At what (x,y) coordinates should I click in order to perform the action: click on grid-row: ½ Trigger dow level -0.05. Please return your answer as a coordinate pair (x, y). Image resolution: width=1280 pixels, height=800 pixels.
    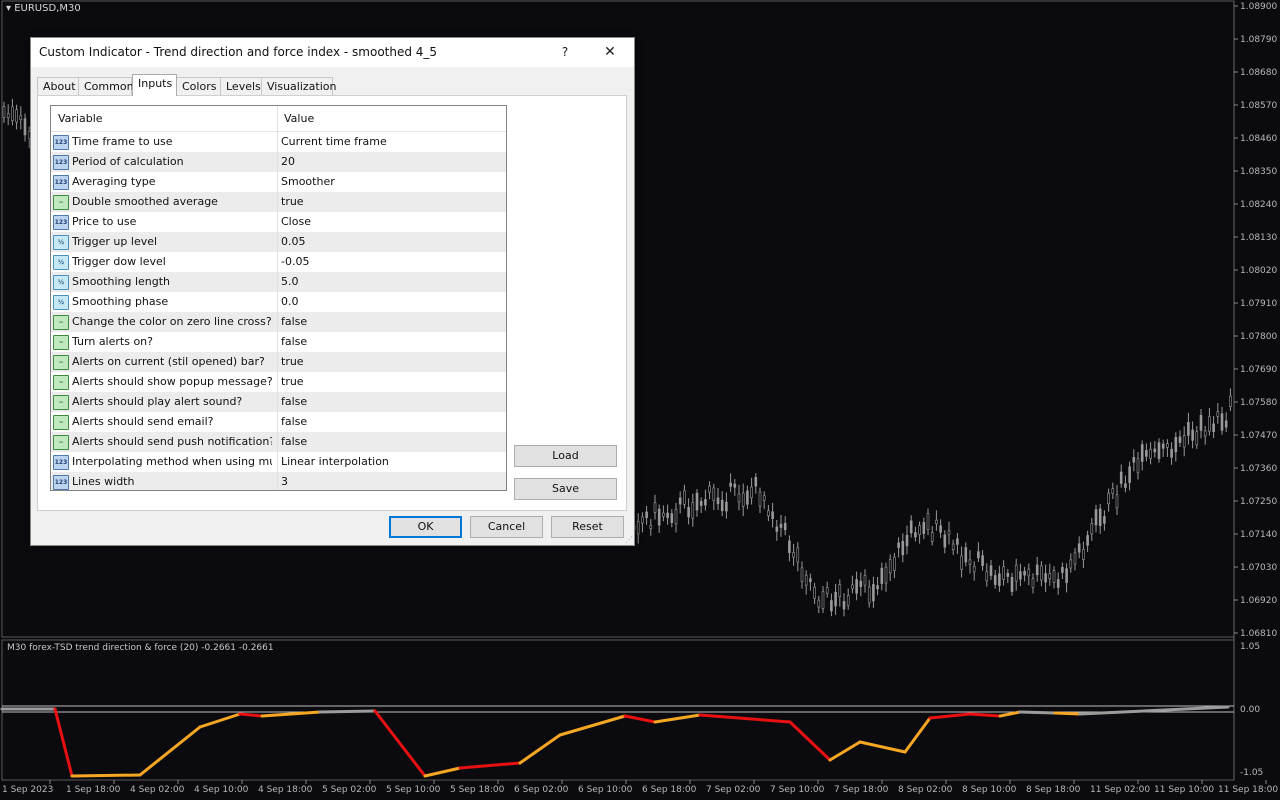
    Looking at the image, I should click on (278, 262).